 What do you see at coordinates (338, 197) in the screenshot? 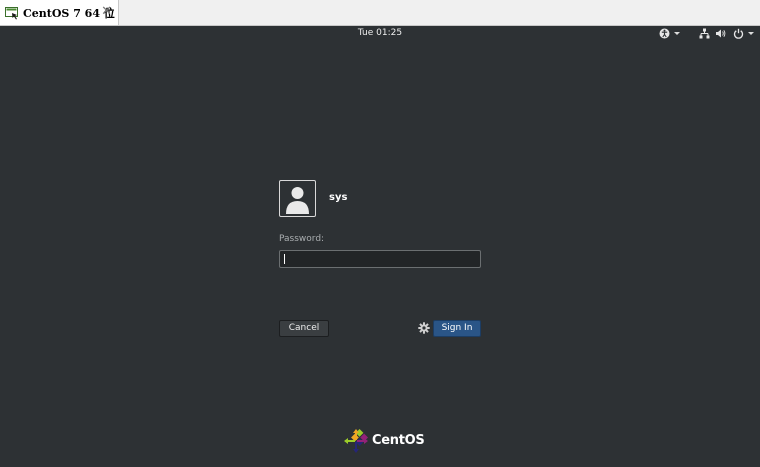
I see `username-label: sys` at bounding box center [338, 197].